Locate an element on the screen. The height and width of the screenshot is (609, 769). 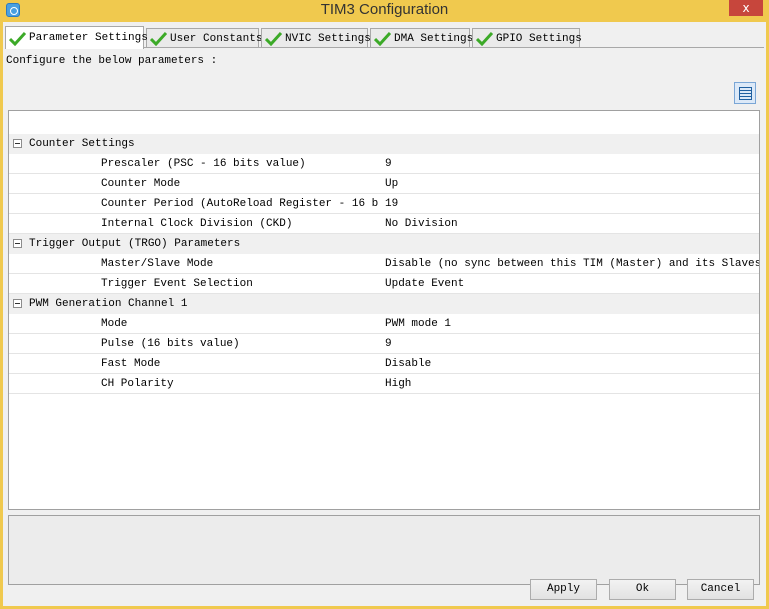
tab-user-constants: User Constants is located at coordinates (204, 38).